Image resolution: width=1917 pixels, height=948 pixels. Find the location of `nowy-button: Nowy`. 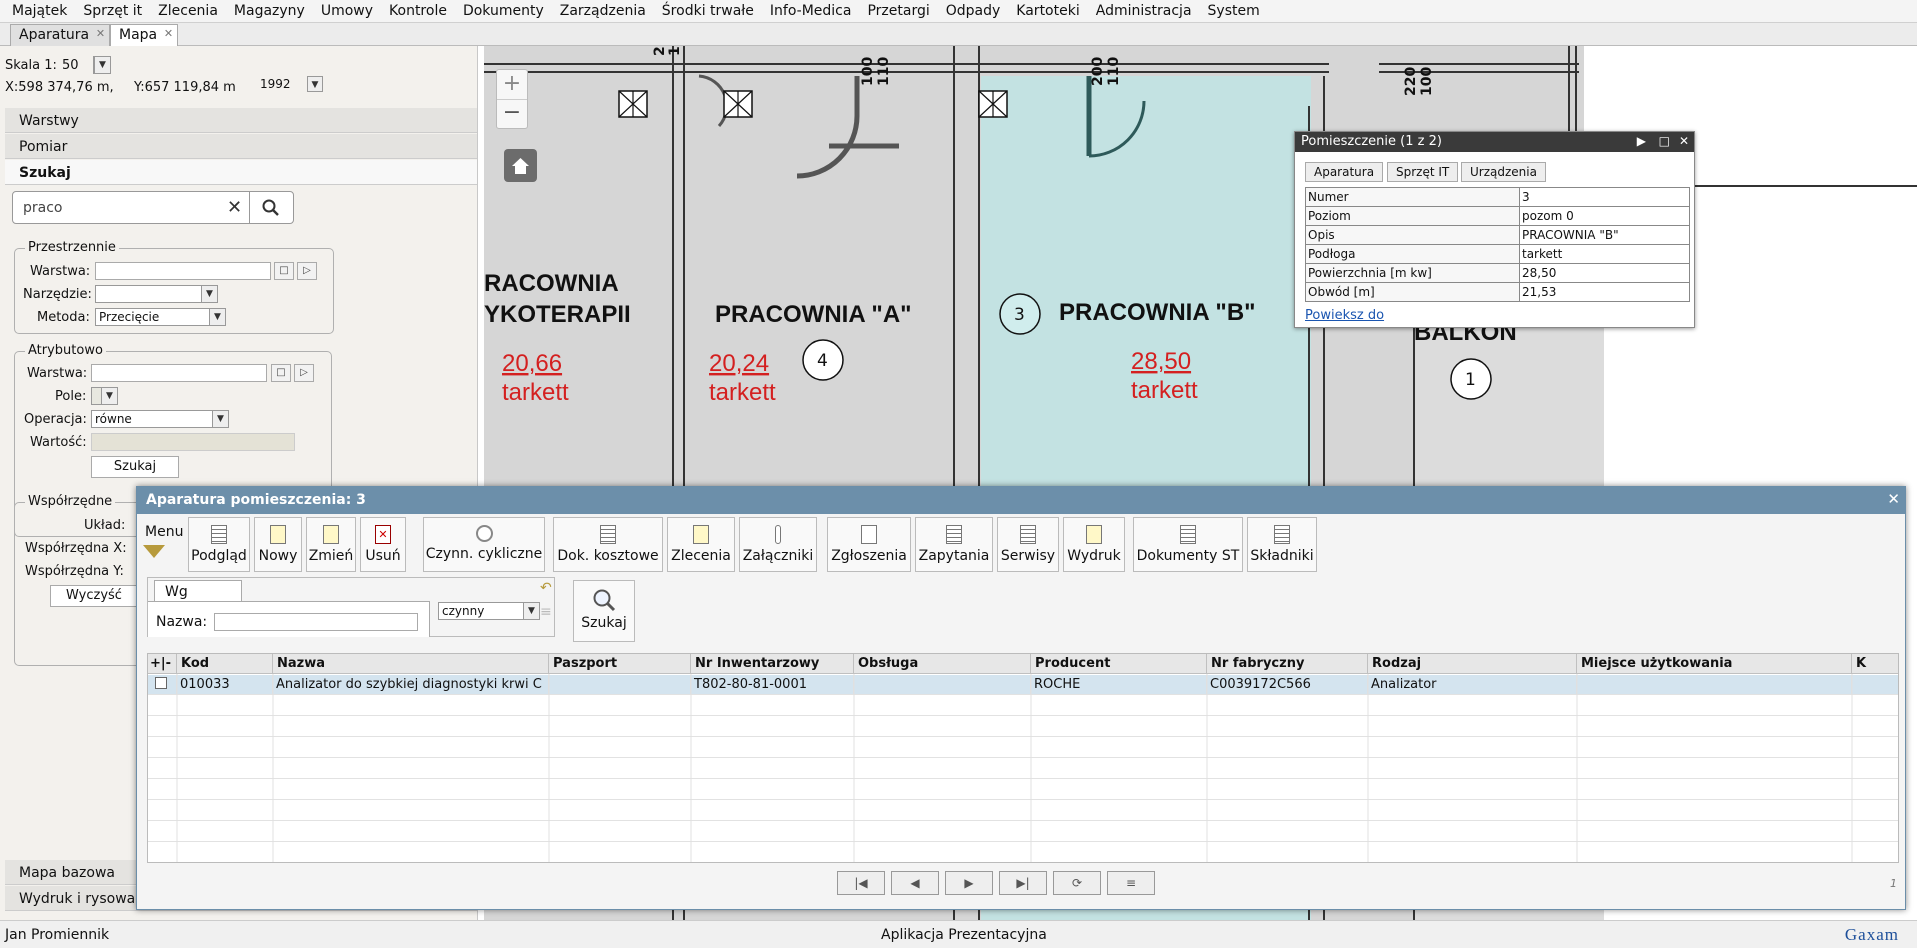

nowy-button: Nowy is located at coordinates (278, 544).